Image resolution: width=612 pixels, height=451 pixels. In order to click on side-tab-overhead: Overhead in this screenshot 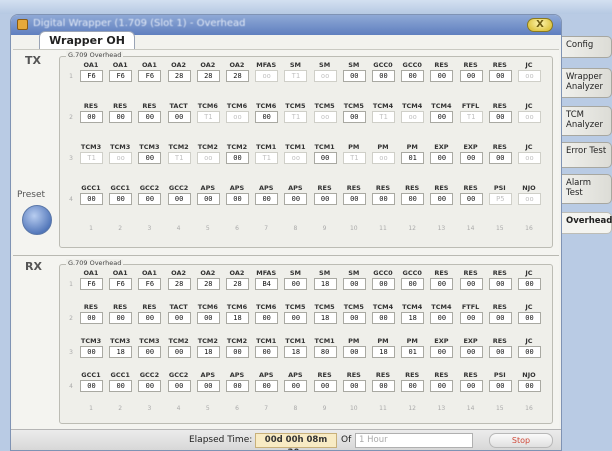, I will do `click(587, 223)`.